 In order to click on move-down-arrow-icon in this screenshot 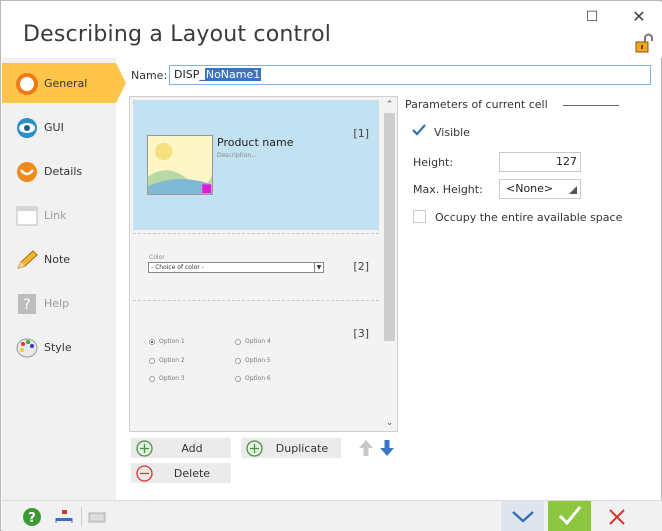, I will do `click(387, 448)`.